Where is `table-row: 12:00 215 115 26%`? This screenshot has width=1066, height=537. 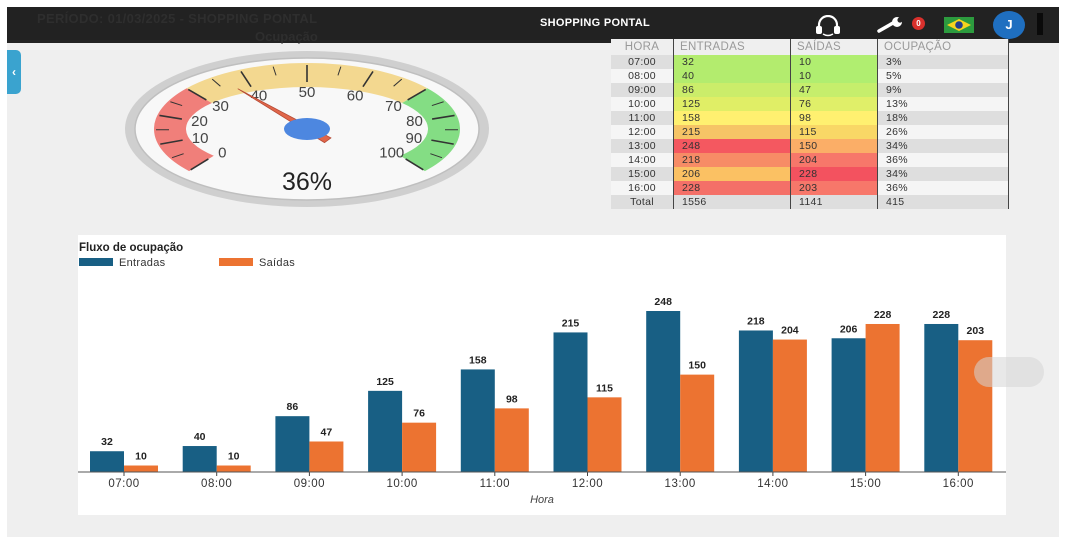
table-row: 12:00 215 115 26% is located at coordinates (810, 132).